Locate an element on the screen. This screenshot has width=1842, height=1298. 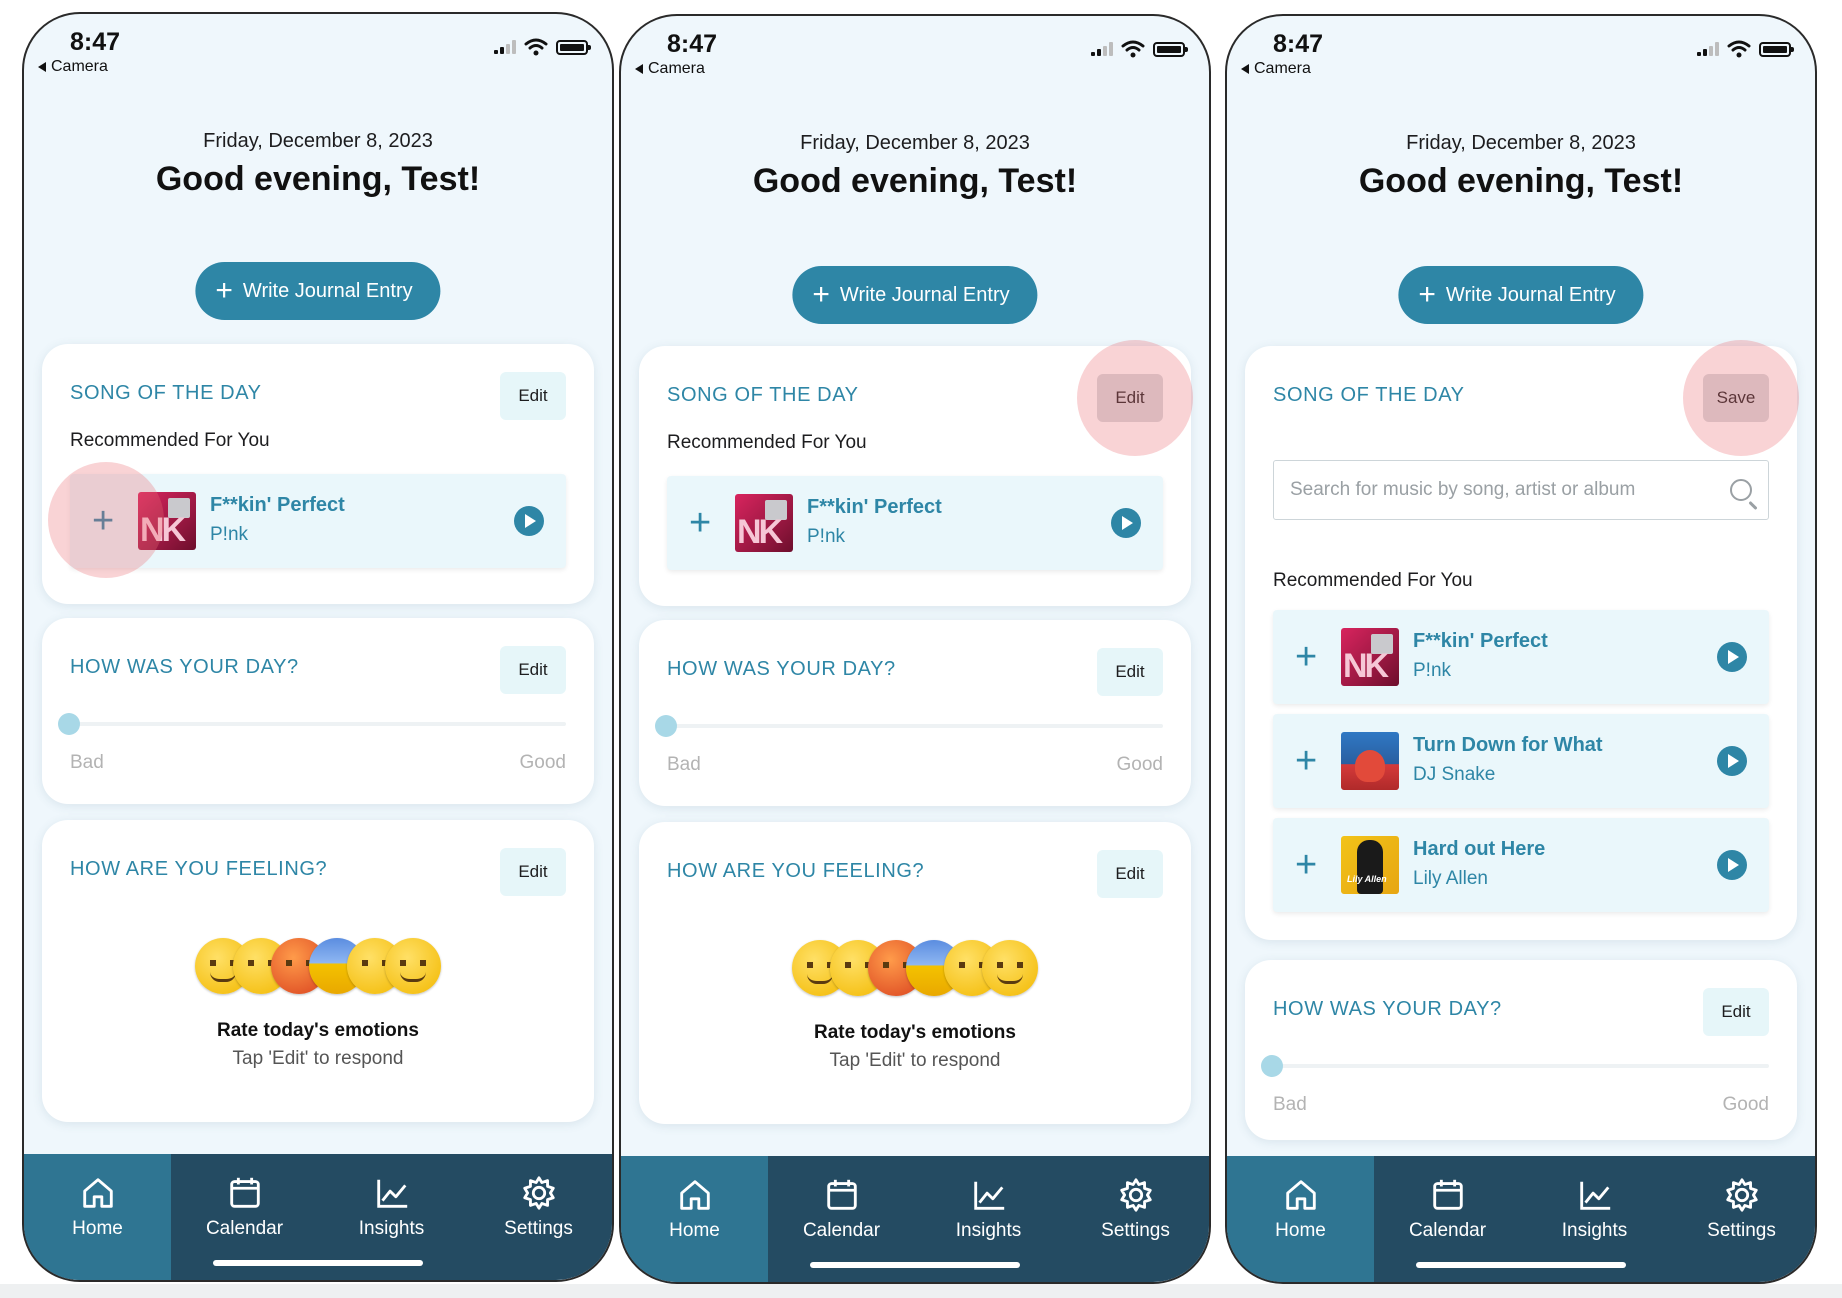
song-item: + Turn Down for What DJ Snake is located at coordinates (1521, 761).